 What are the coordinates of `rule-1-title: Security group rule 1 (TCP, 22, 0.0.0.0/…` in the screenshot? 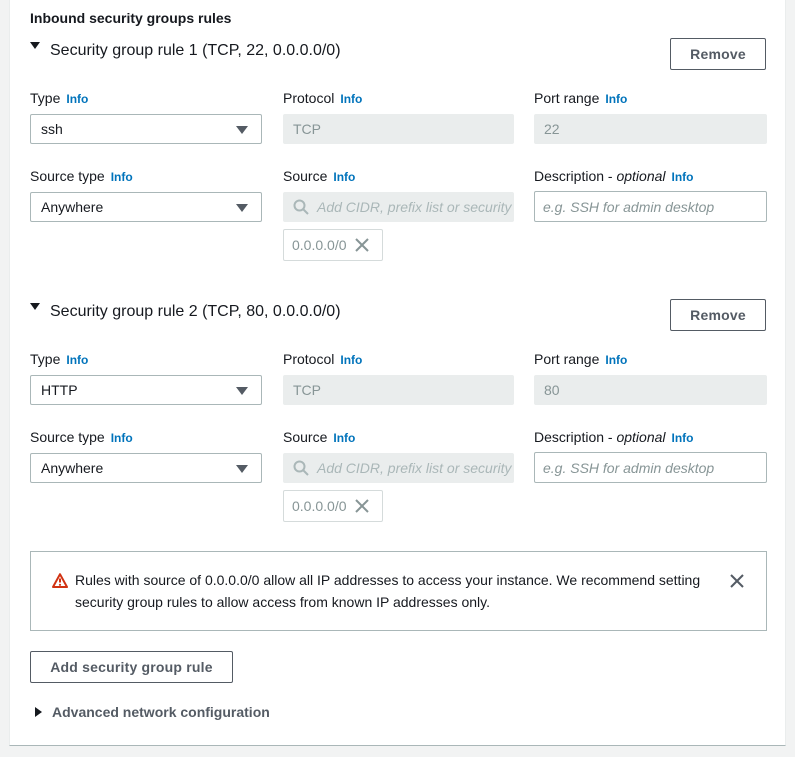 It's located at (195, 50).